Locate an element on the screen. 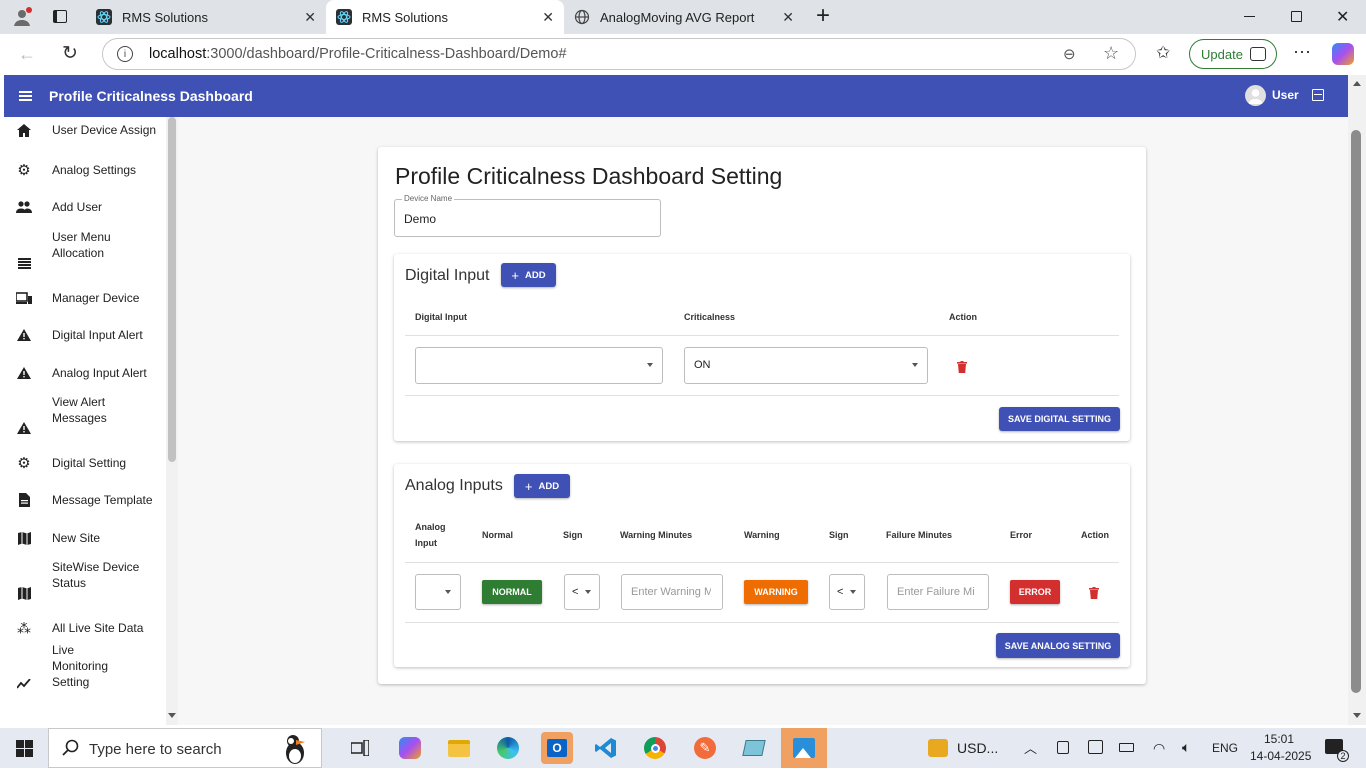 The height and width of the screenshot is (772, 1366). header-warning: Warning is located at coordinates (762, 535).